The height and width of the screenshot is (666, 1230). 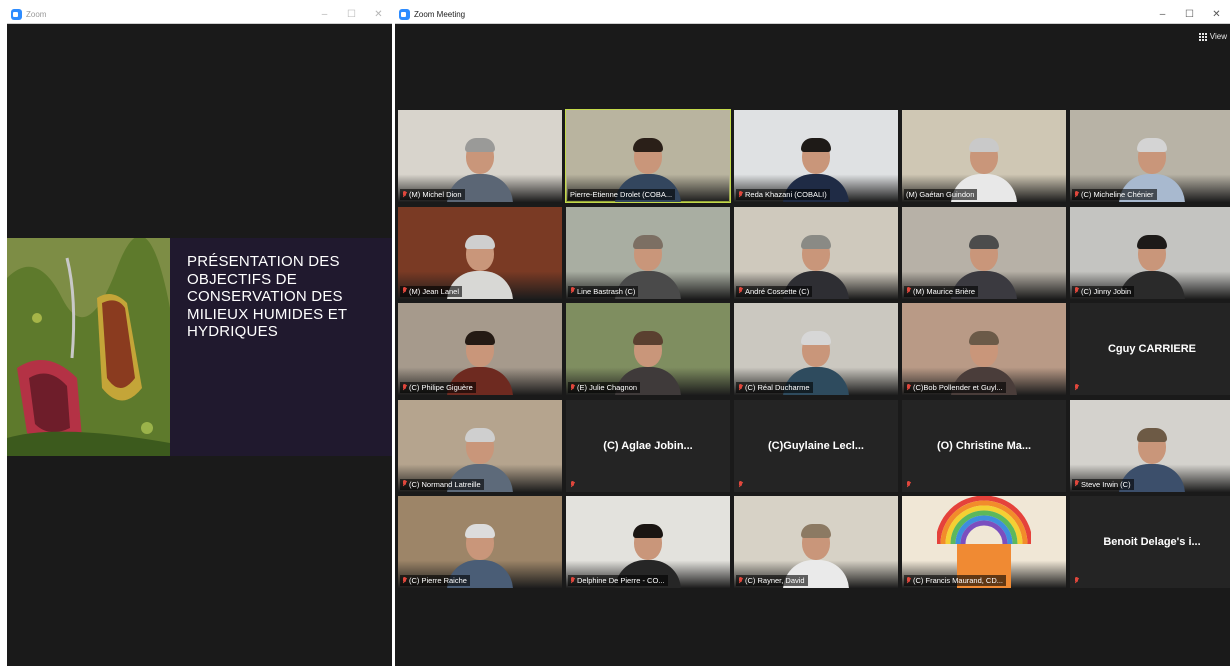 I want to click on participant-tile: (E) Julie Chagnon, so click(x=648, y=349).